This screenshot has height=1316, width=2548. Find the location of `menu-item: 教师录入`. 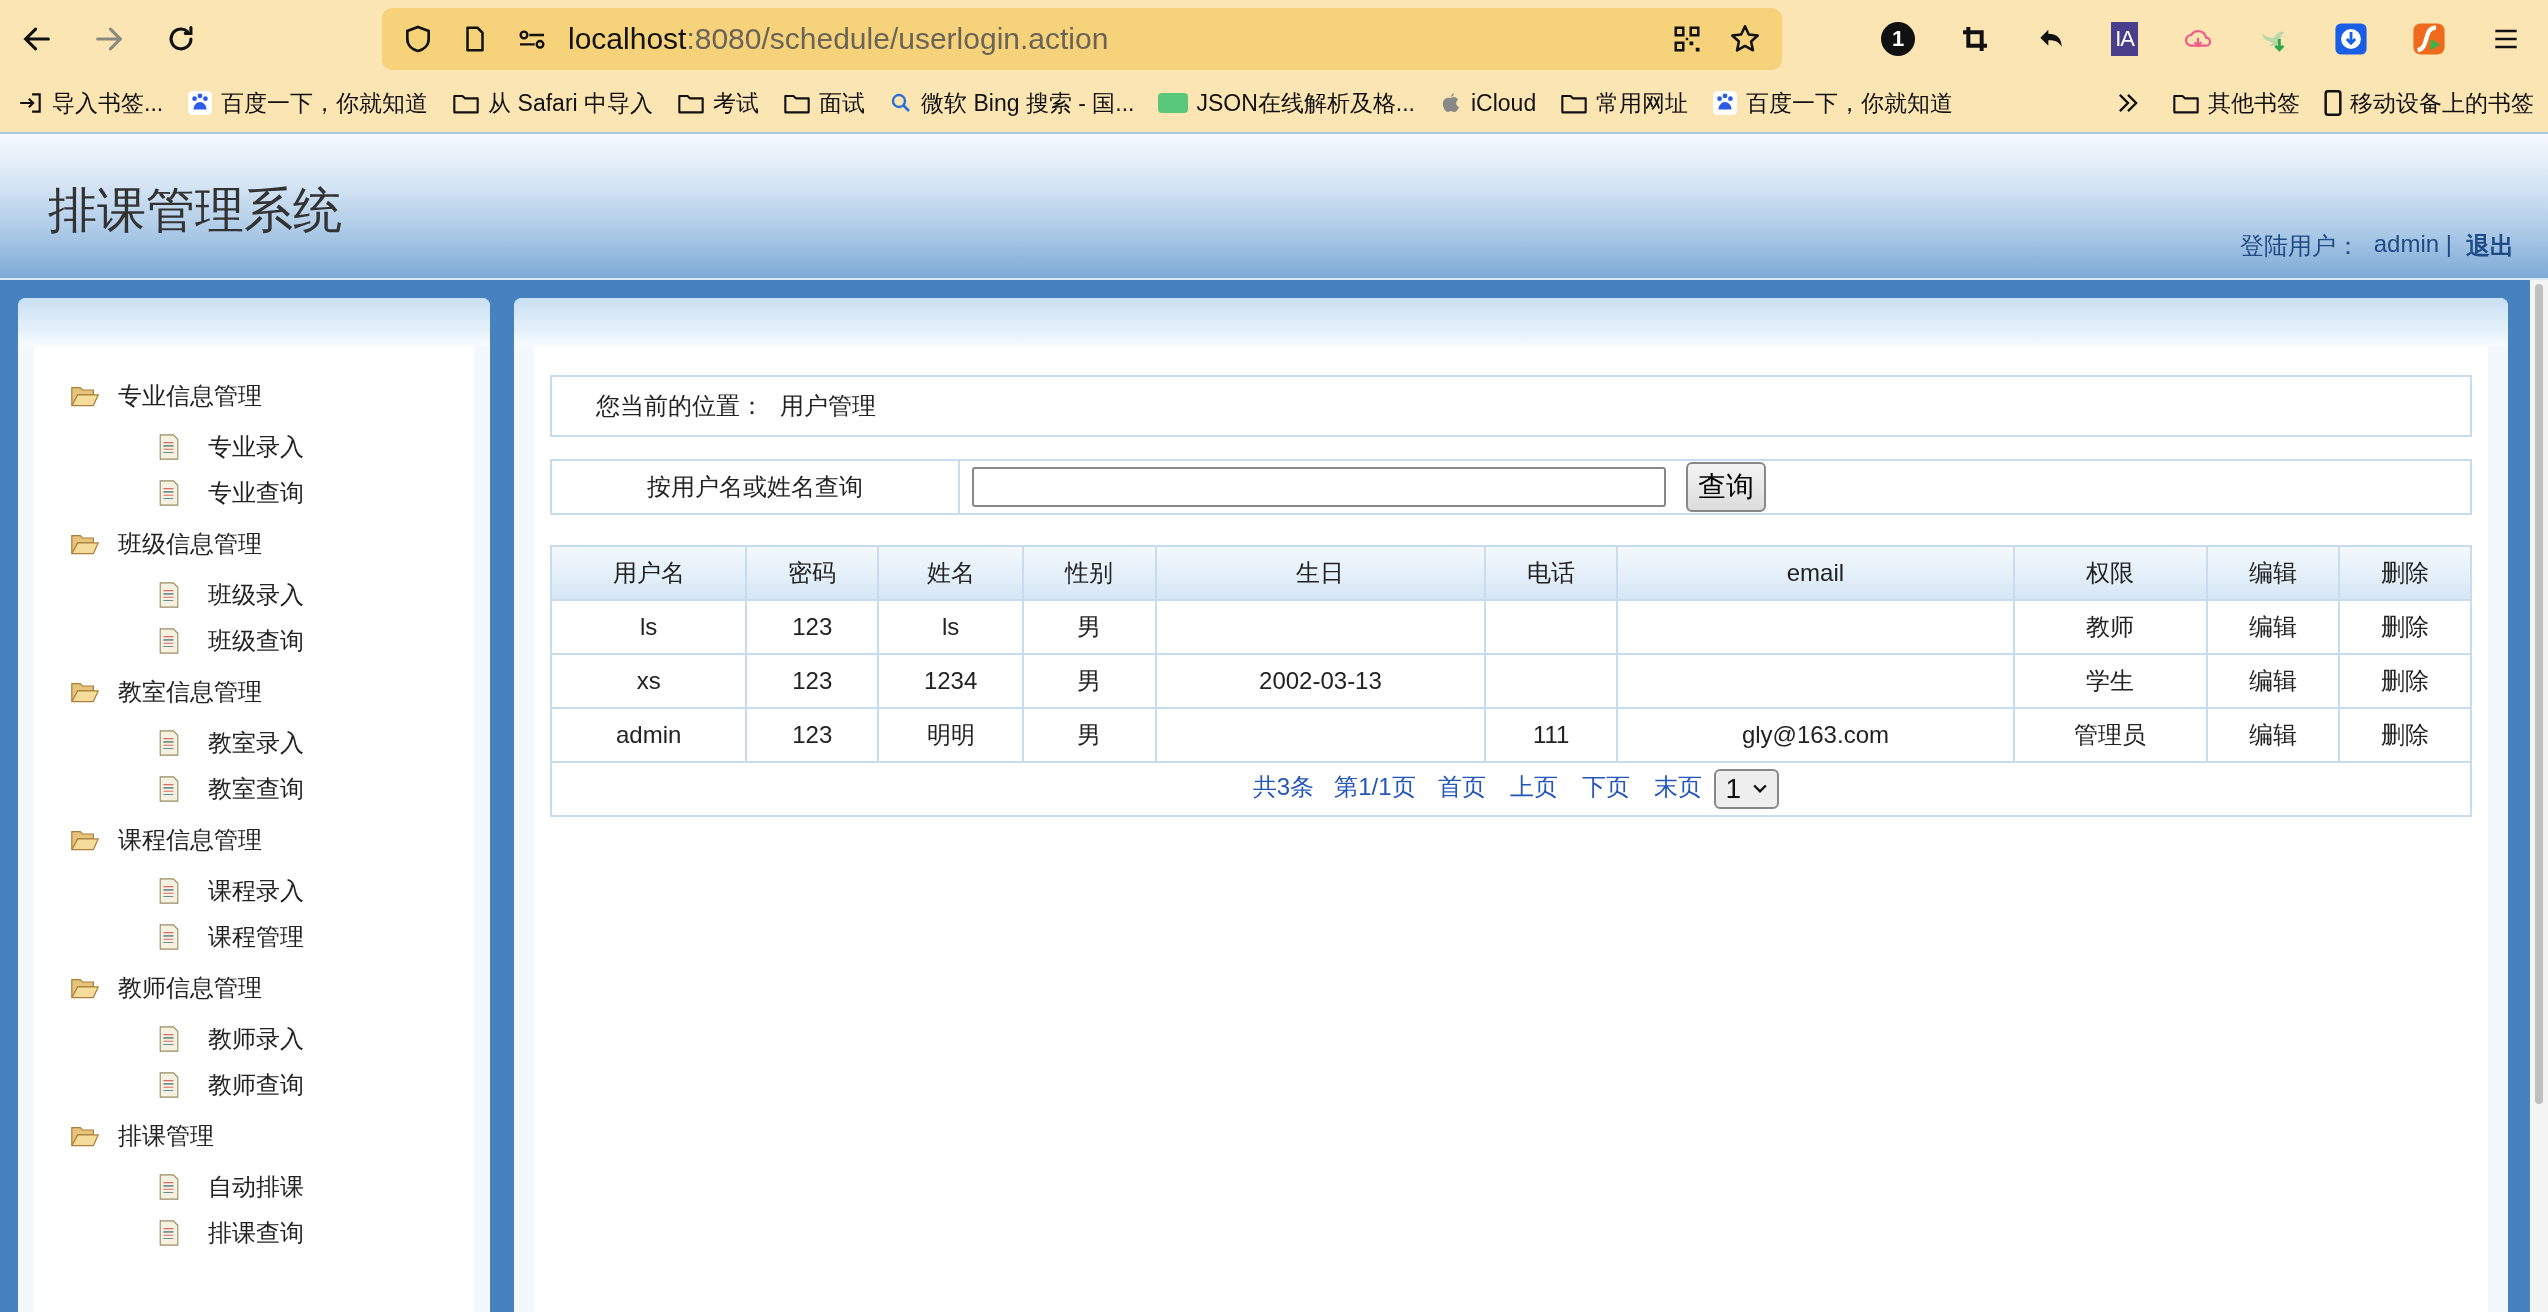

menu-item: 教师录入 is located at coordinates (272, 1039).